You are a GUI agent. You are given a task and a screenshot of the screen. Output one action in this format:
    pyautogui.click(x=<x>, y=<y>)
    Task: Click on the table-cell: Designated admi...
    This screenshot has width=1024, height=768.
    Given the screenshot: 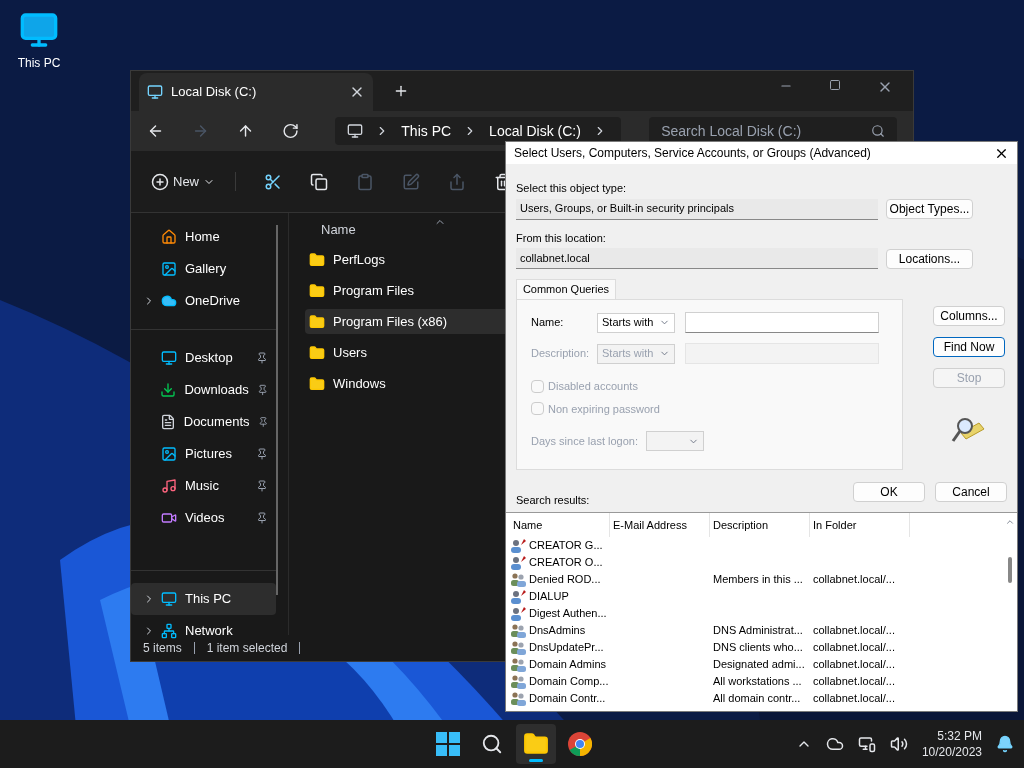 What is the action you would take?
    pyautogui.click(x=759, y=664)
    